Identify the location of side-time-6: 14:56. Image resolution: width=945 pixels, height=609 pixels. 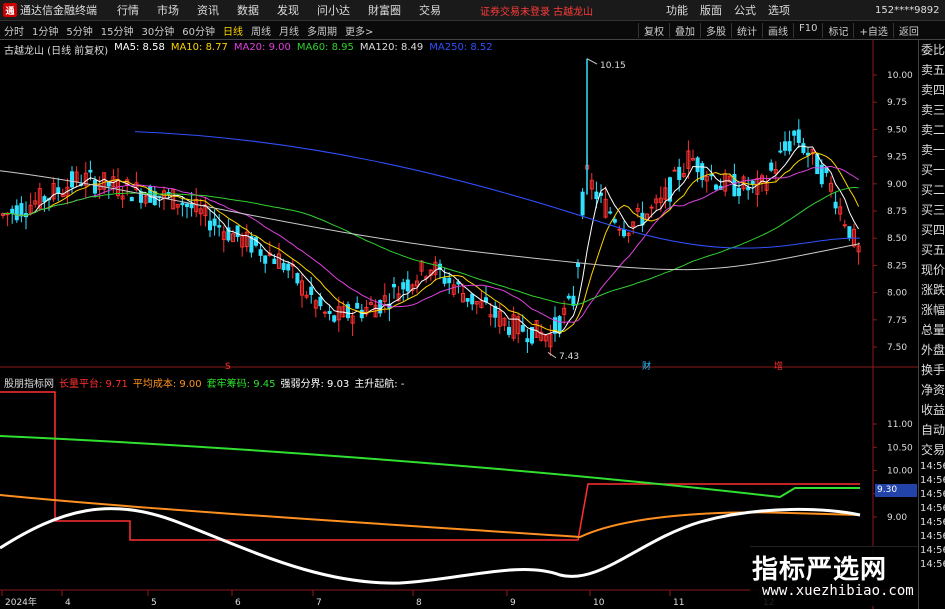
(932, 550).